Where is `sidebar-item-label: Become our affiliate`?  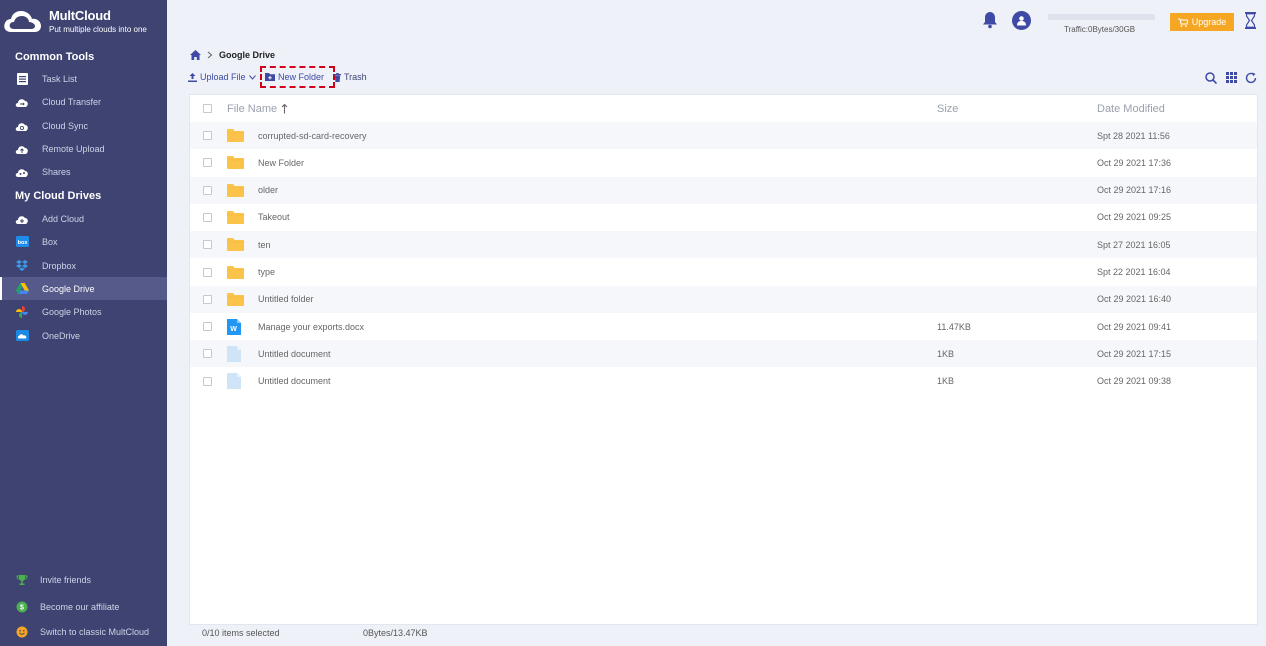
sidebar-item-label: Become our affiliate is located at coordinates (80, 606).